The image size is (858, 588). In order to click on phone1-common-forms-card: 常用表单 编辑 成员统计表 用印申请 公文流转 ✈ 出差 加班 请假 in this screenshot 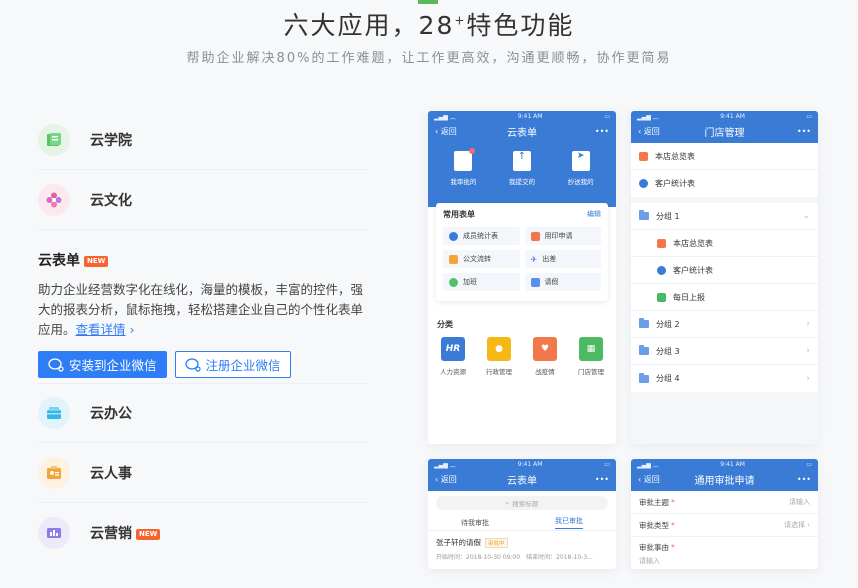, I will do `click(522, 252)`.